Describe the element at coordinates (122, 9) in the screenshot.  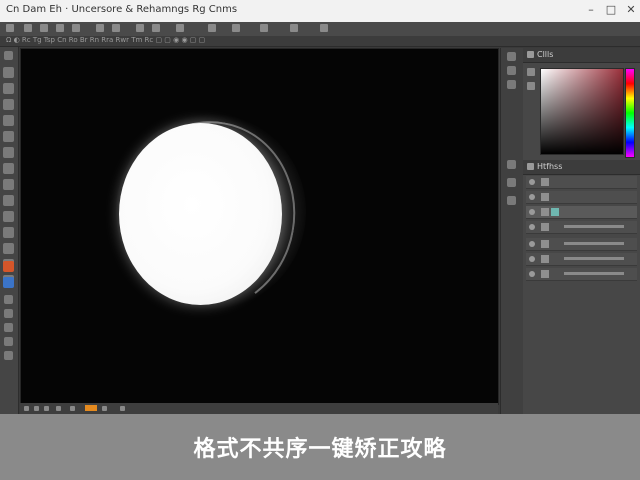
I see `window-title: Cn Dam Eh · Uncersore & Rehamngs Rg Cnms` at that location.